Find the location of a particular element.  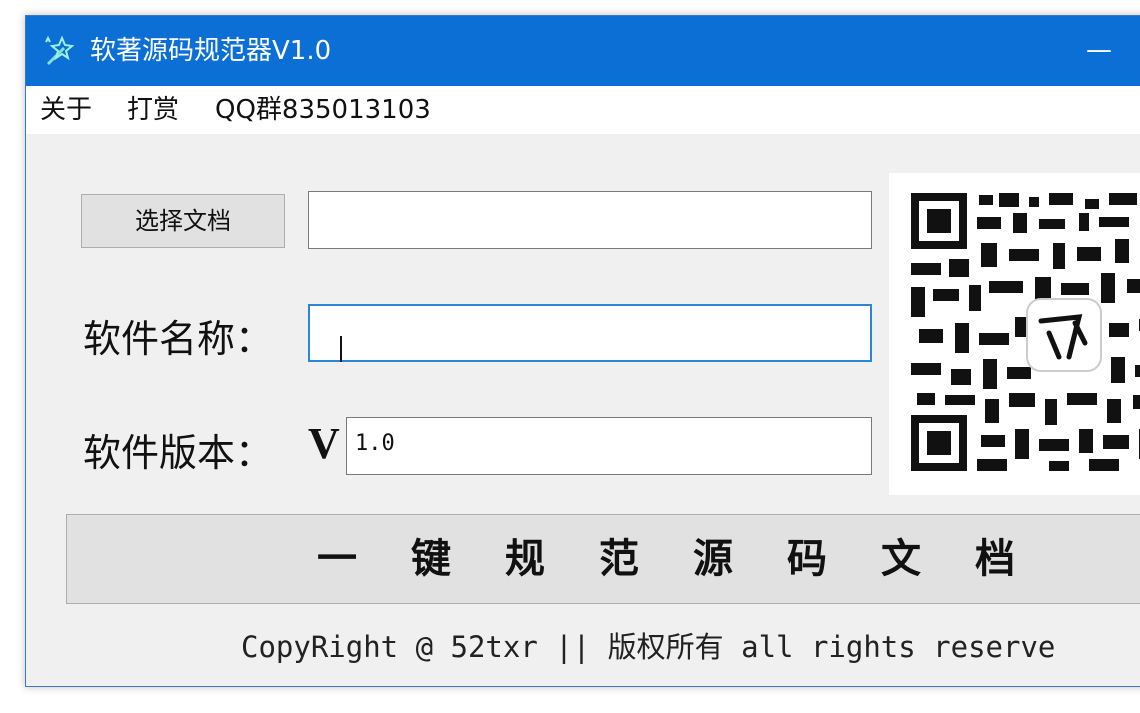

choose-document-button: 选择文档 is located at coordinates (183, 221).